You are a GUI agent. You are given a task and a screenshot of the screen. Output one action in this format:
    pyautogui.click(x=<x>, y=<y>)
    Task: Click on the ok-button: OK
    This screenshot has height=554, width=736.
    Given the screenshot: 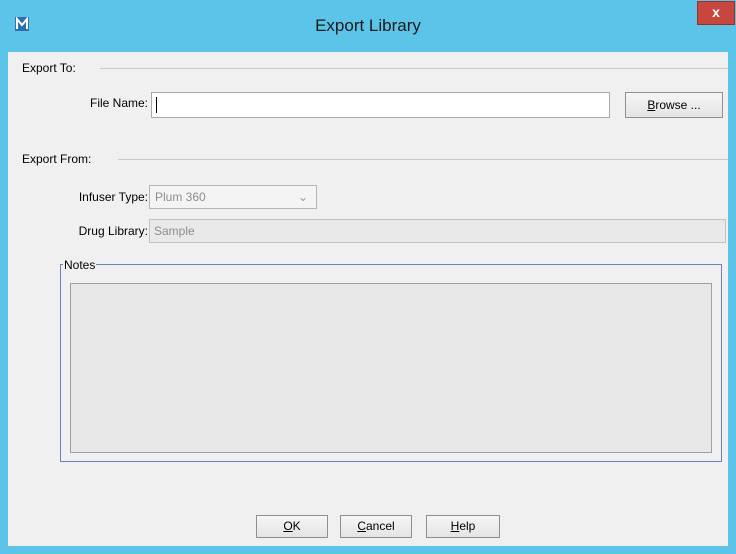 What is the action you would take?
    pyautogui.click(x=292, y=526)
    